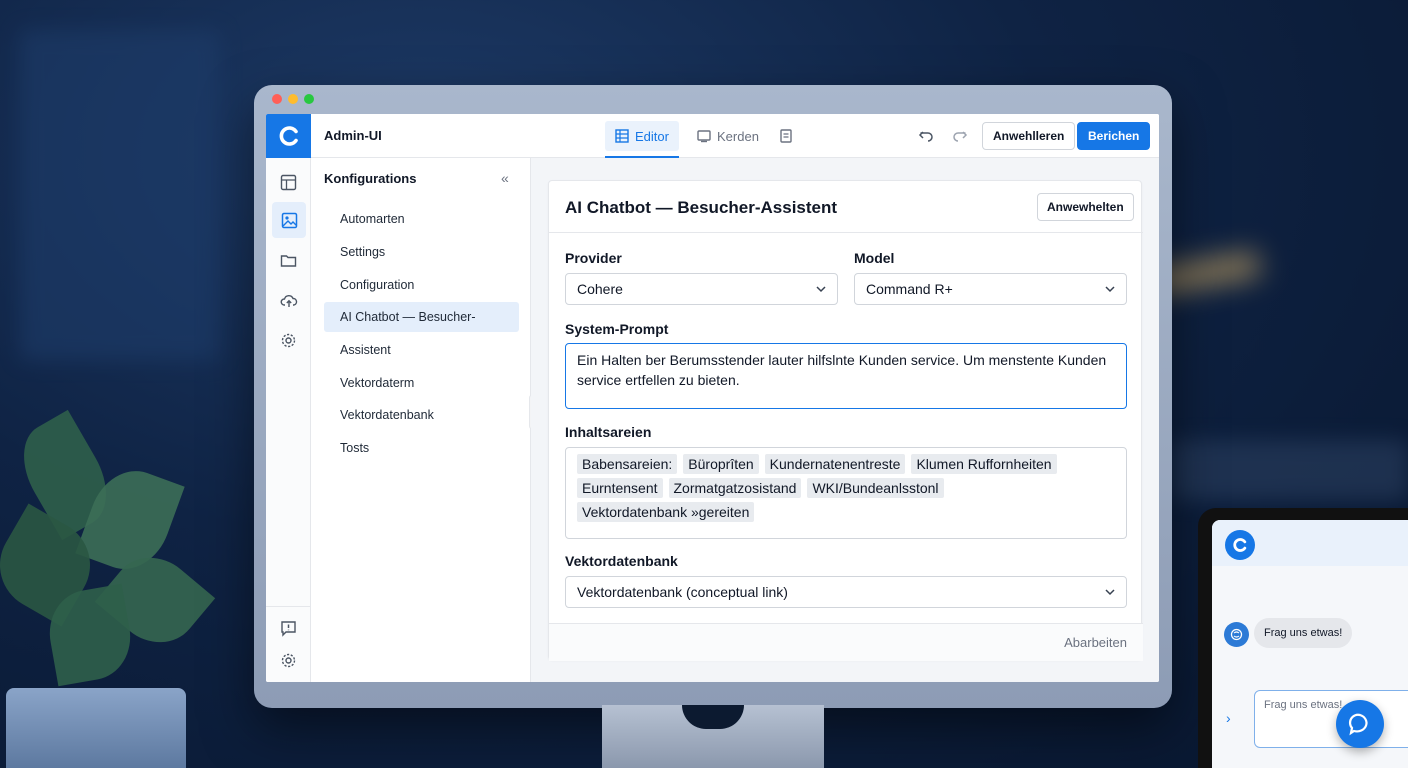 This screenshot has width=1408, height=768. What do you see at coordinates (288, 136) in the screenshot?
I see `app-logo-icon` at bounding box center [288, 136].